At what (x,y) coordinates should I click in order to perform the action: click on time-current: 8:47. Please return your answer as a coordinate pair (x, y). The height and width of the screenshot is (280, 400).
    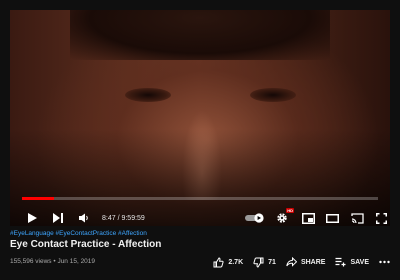
    Looking at the image, I should click on (109, 218).